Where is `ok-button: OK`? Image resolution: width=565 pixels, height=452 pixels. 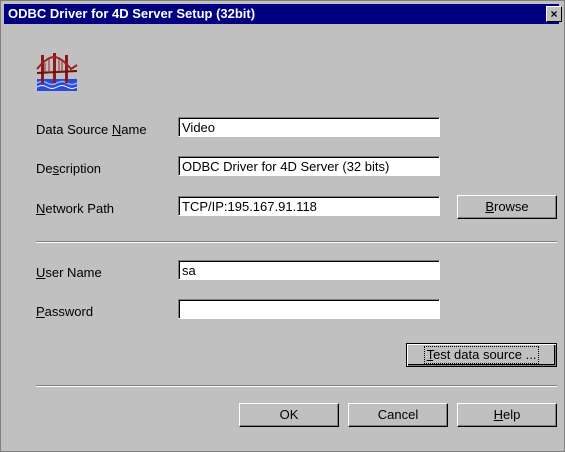 ok-button: OK is located at coordinates (289, 415).